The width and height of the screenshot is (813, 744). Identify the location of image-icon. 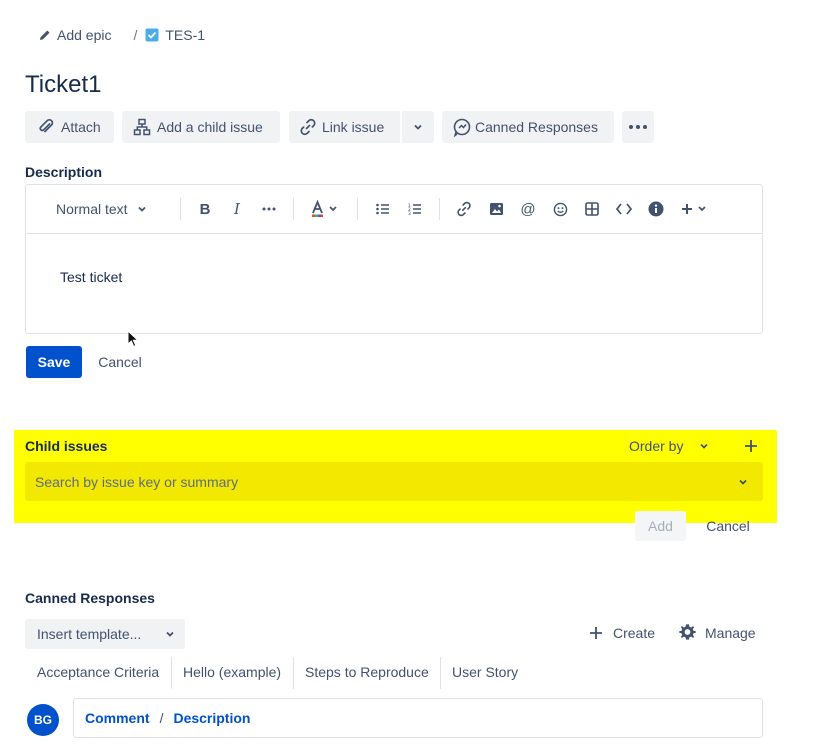
(496, 209).